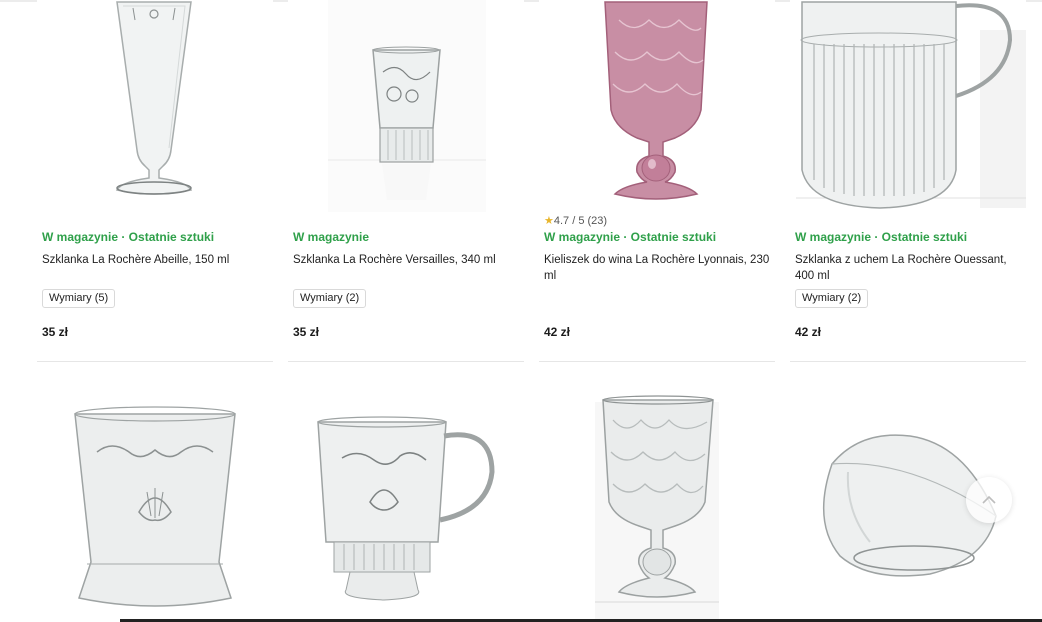 This screenshot has height=622, width=1042. I want to click on stock-status: W magazynie, so click(331, 237).